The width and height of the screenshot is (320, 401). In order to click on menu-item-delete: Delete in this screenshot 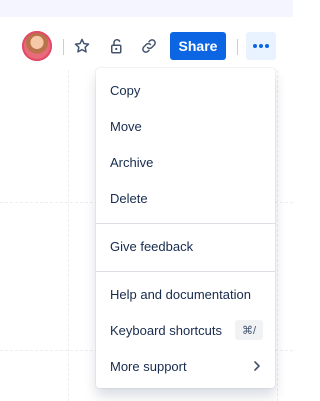, I will do `click(185, 198)`.